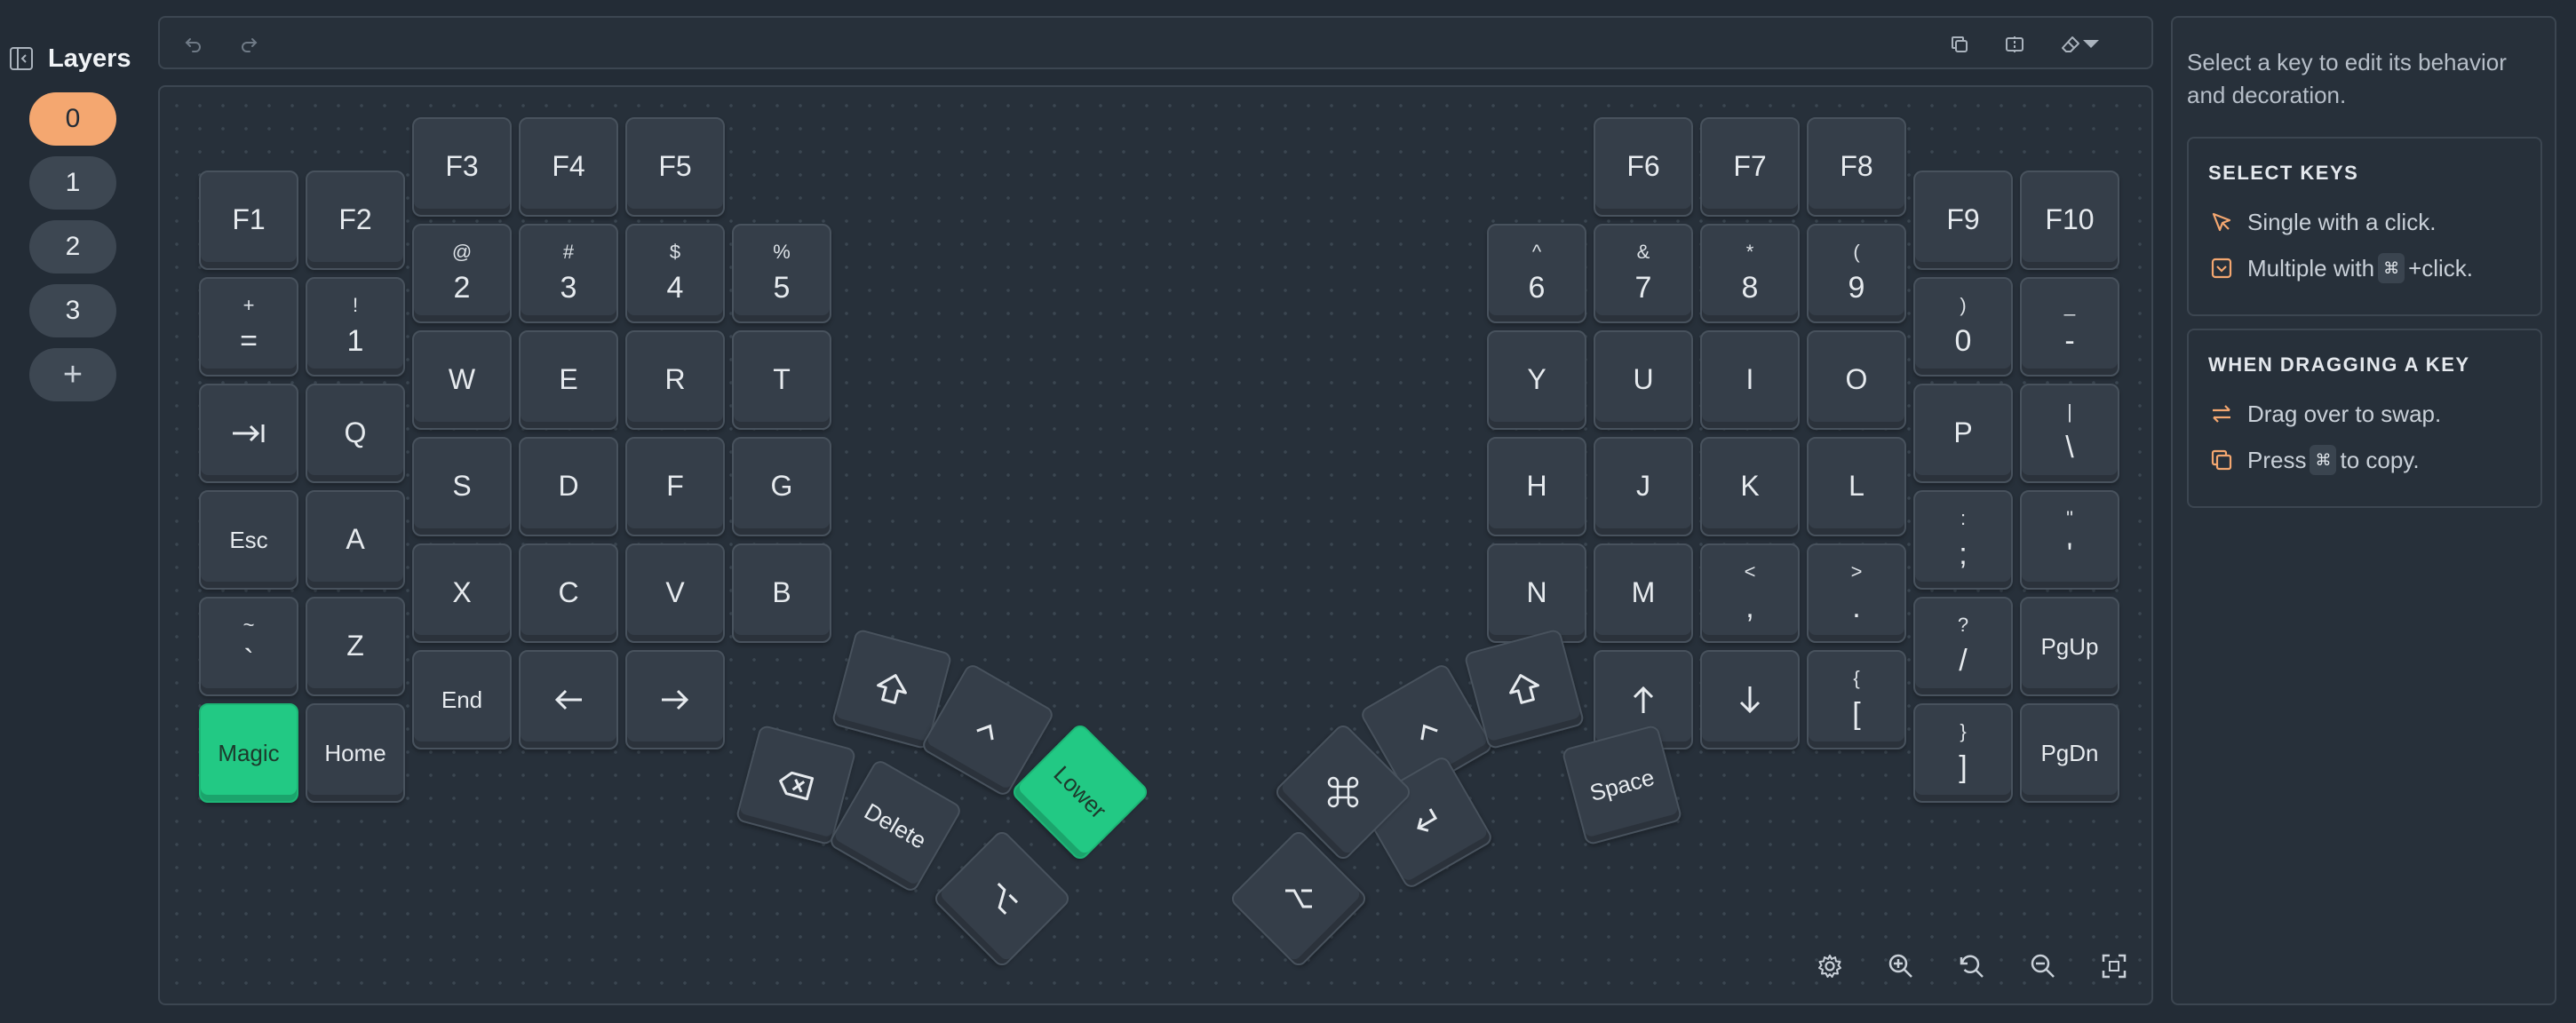 The width and height of the screenshot is (2576, 1023). What do you see at coordinates (1963, 434) in the screenshot?
I see `key-p: P` at bounding box center [1963, 434].